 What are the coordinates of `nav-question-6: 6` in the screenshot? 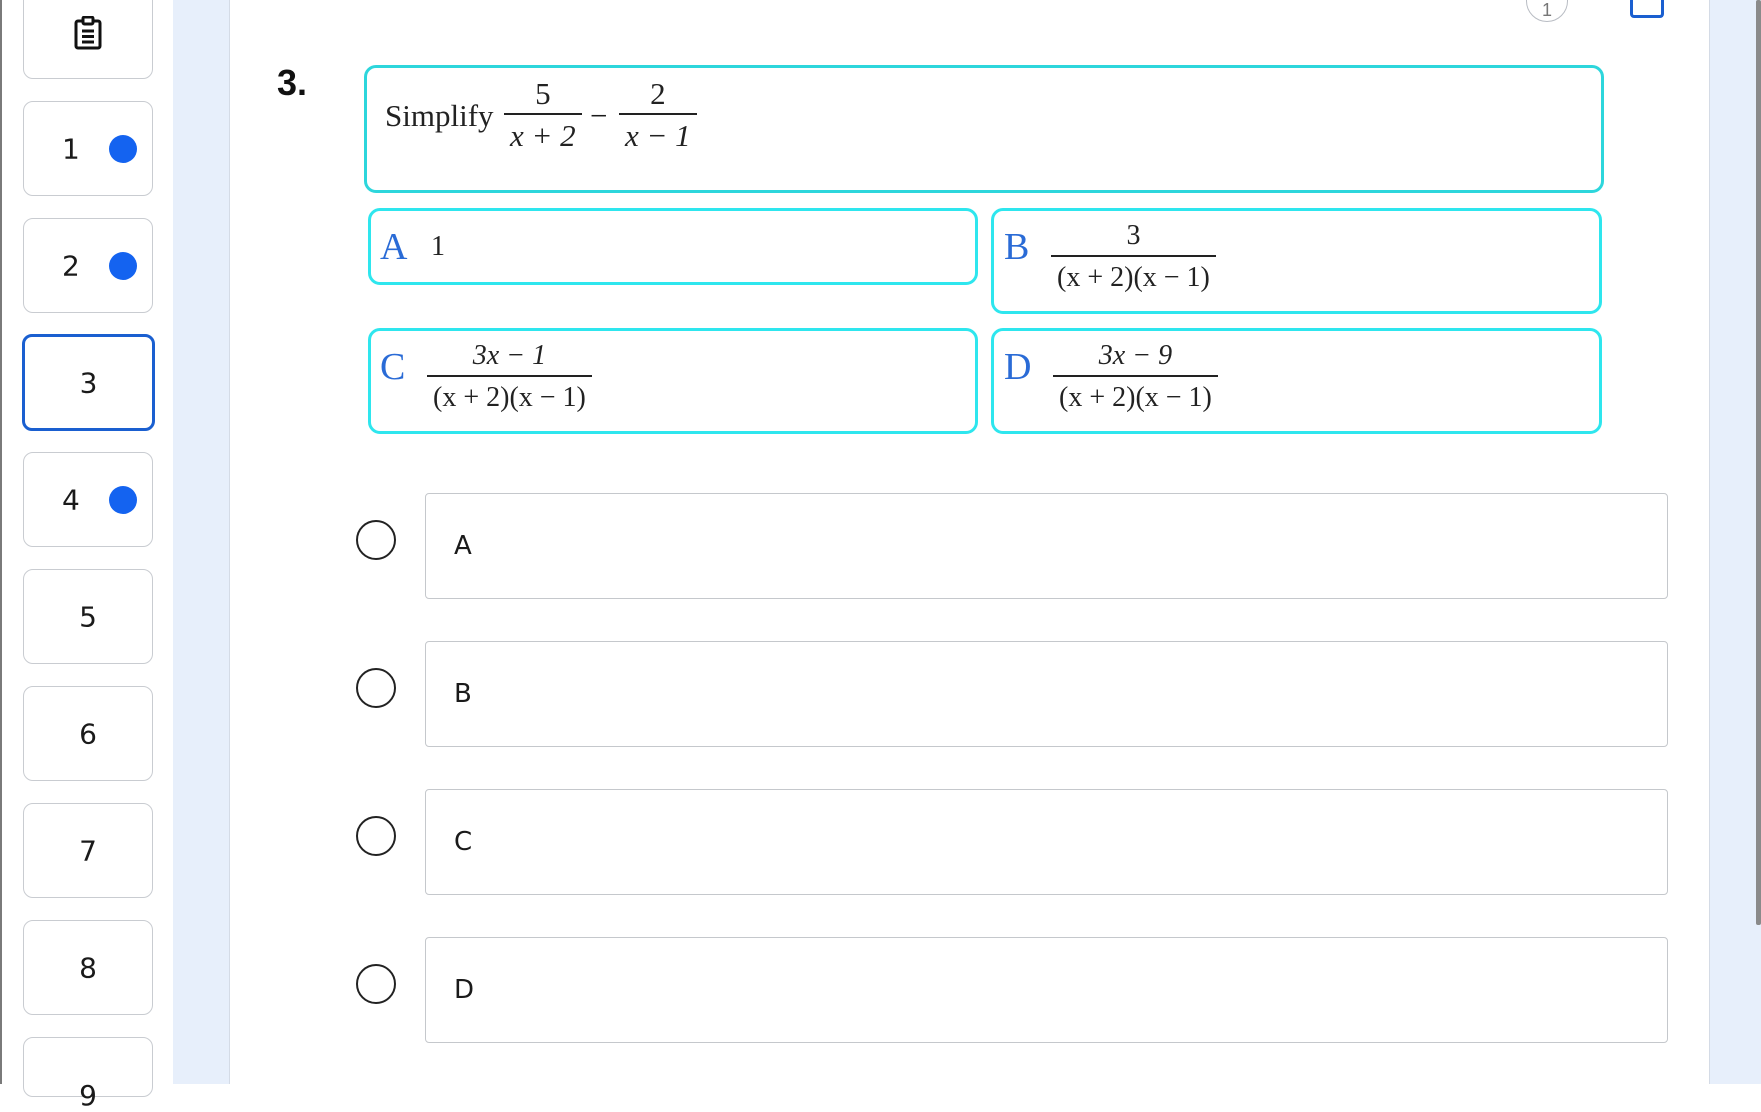 It's located at (88, 733).